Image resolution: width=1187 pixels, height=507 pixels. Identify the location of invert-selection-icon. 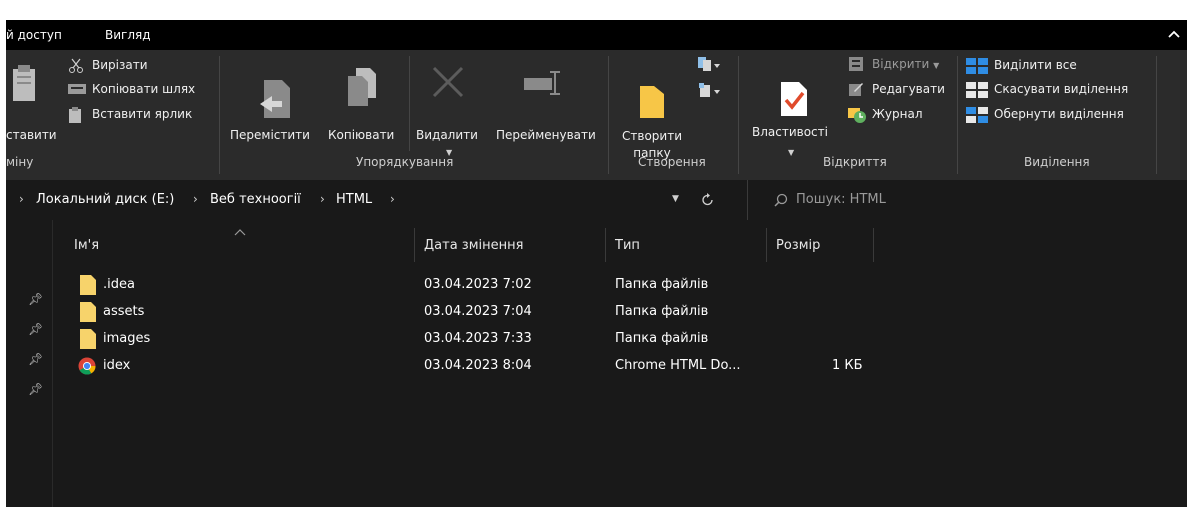
(977, 115).